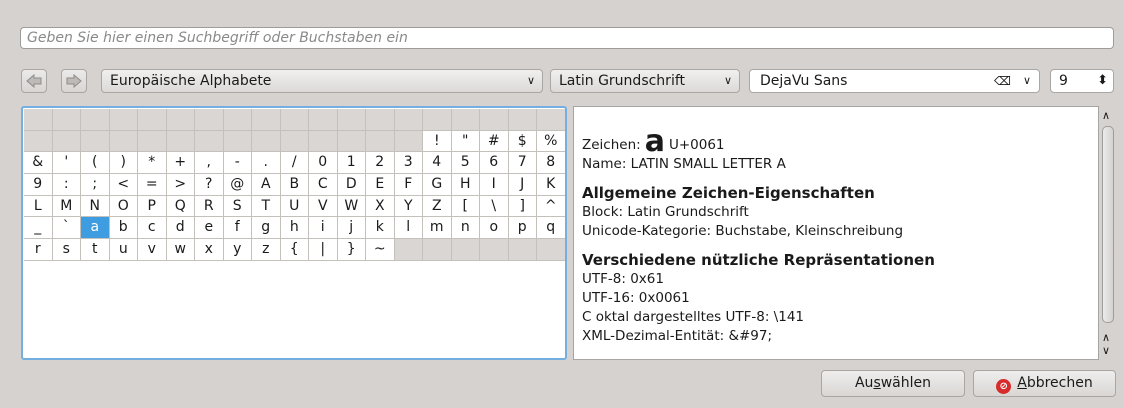 This screenshot has height=408, width=1124. I want to click on character-cell: O, so click(123, 206).